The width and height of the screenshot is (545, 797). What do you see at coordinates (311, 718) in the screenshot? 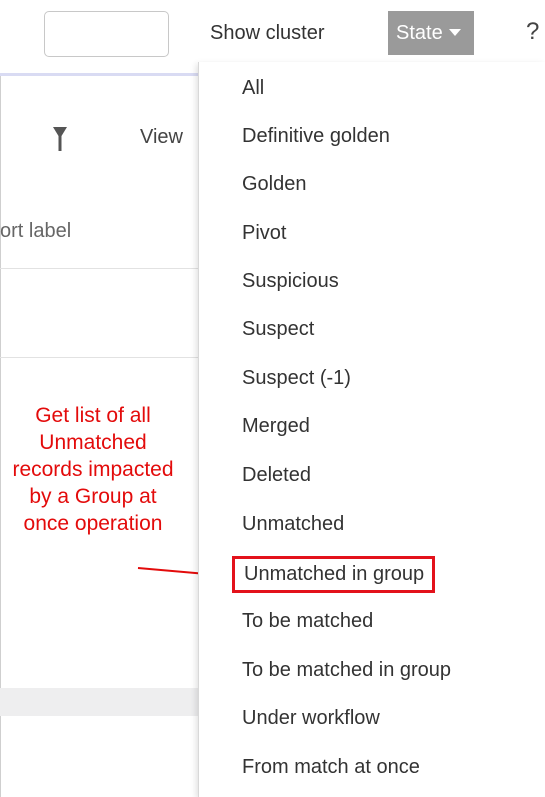
I see `menu-item-under-workflow: Under workflow` at bounding box center [311, 718].